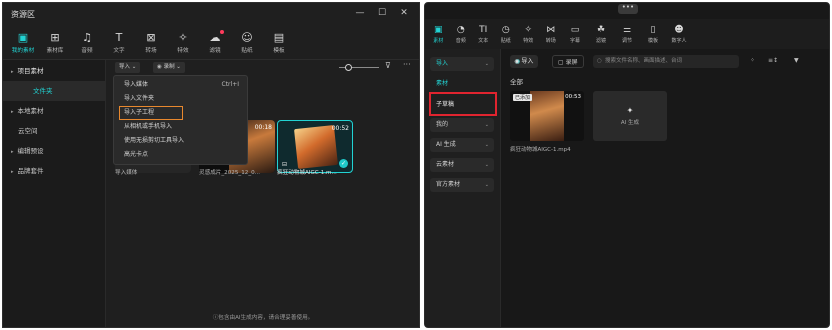  What do you see at coordinates (773, 60) in the screenshot?
I see `sort-icon: ≡↕` at bounding box center [773, 60].